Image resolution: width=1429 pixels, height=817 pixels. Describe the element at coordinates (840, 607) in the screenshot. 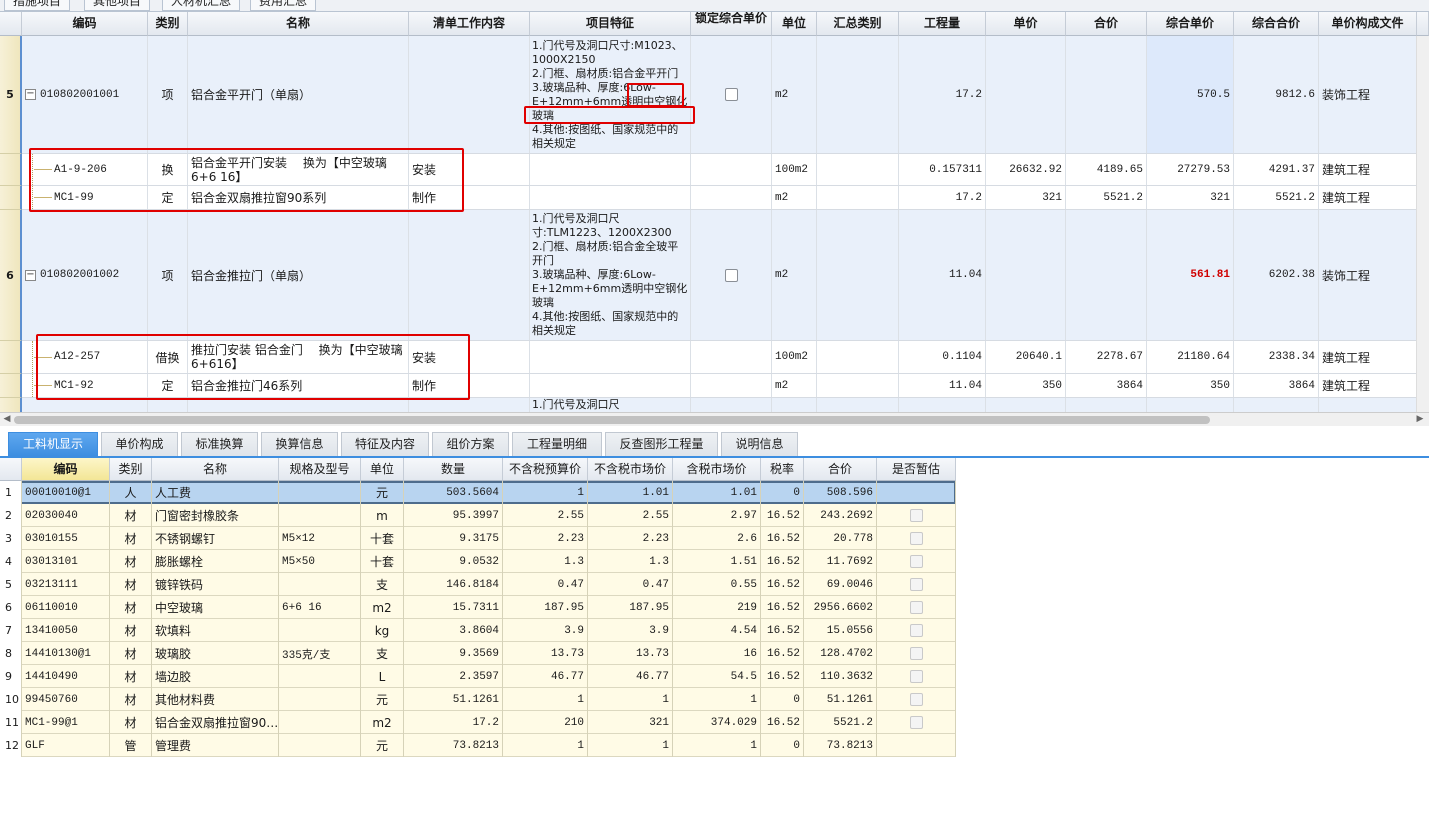

I see `total-cell: 2956.6602` at that location.